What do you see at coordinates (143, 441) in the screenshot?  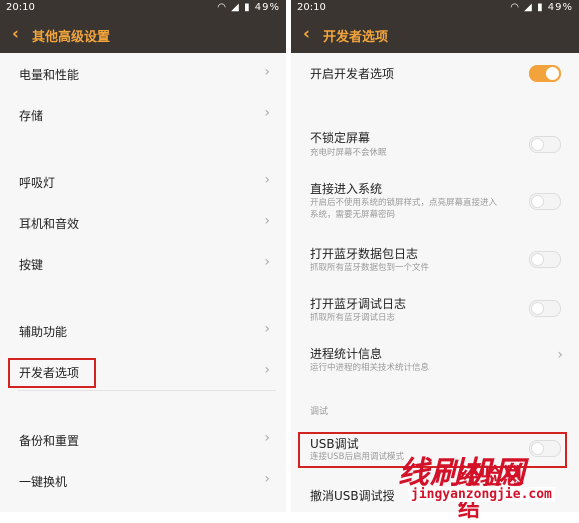 I see `menu-item-backup-reset: 备份和重置 ›` at bounding box center [143, 441].